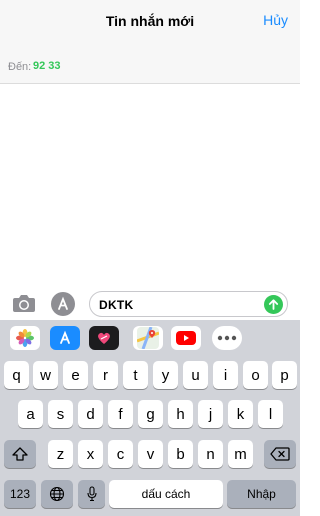  I want to click on key-g: g, so click(150, 414).